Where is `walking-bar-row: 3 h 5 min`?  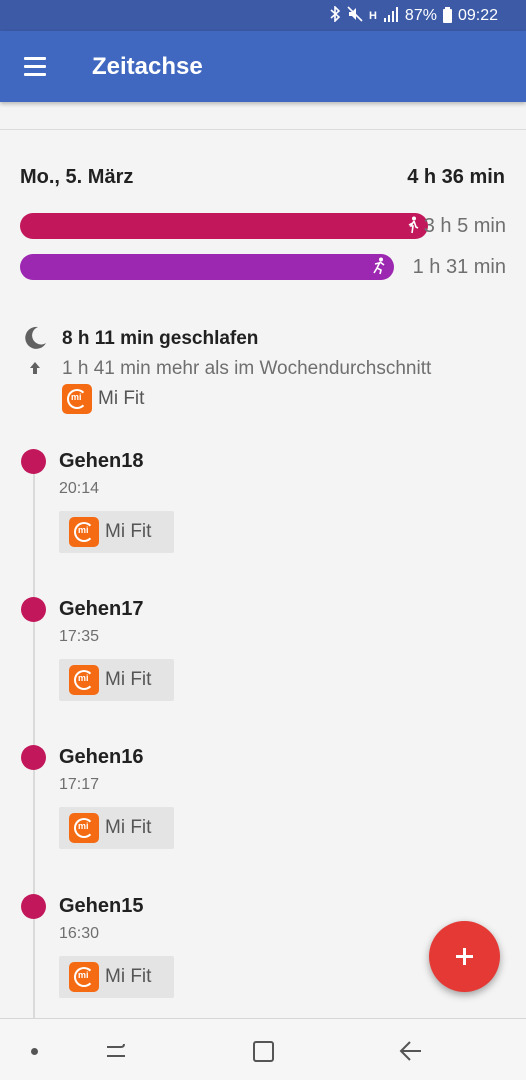
walking-bar-row: 3 h 5 min is located at coordinates (263, 226).